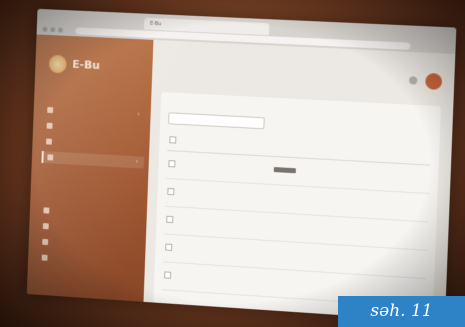 This screenshot has width=465, height=327. What do you see at coordinates (45, 242) in the screenshot?
I see `chat-icon` at bounding box center [45, 242].